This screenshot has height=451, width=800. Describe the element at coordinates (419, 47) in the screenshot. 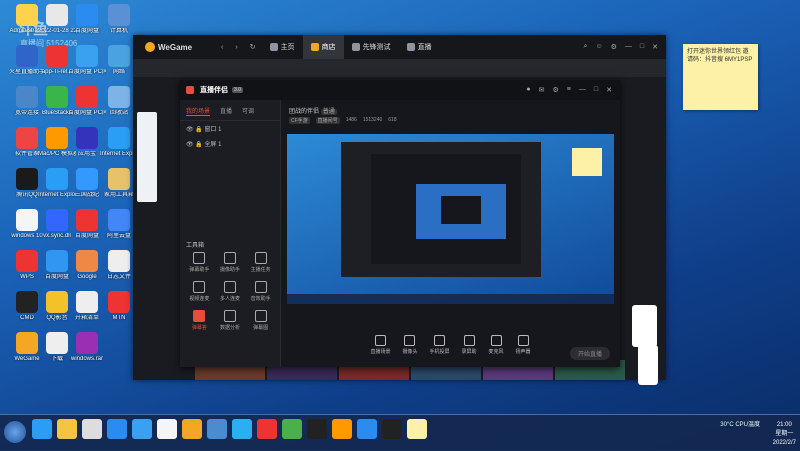

I see `nav-live: 直播` at that location.